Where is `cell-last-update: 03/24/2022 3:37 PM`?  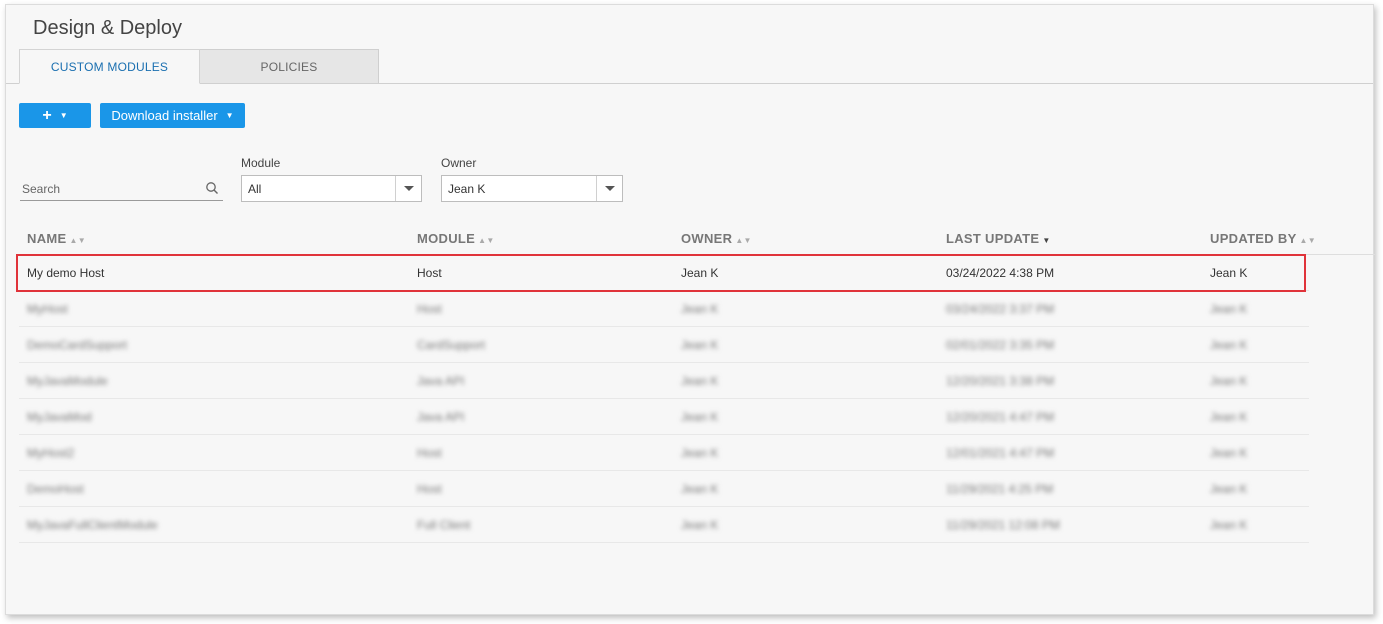 cell-last-update: 03/24/2022 3:37 PM is located at coordinates (1000, 309).